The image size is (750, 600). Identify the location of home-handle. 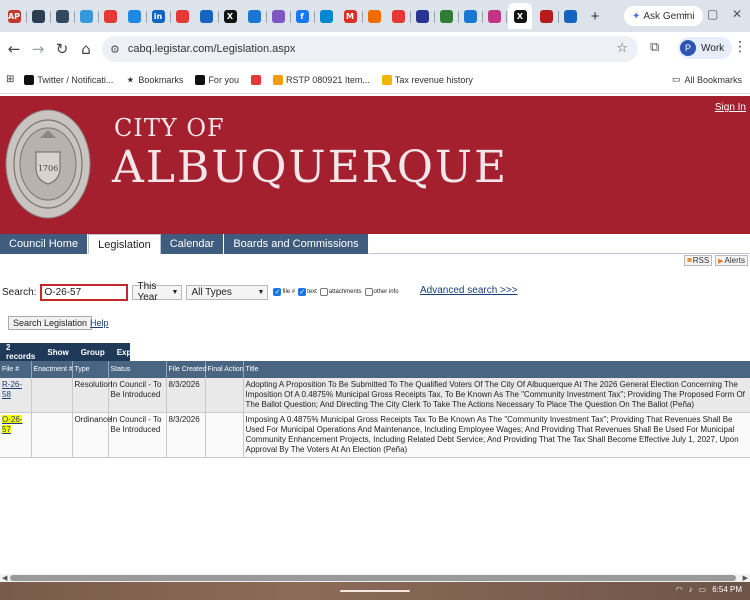
(375, 591).